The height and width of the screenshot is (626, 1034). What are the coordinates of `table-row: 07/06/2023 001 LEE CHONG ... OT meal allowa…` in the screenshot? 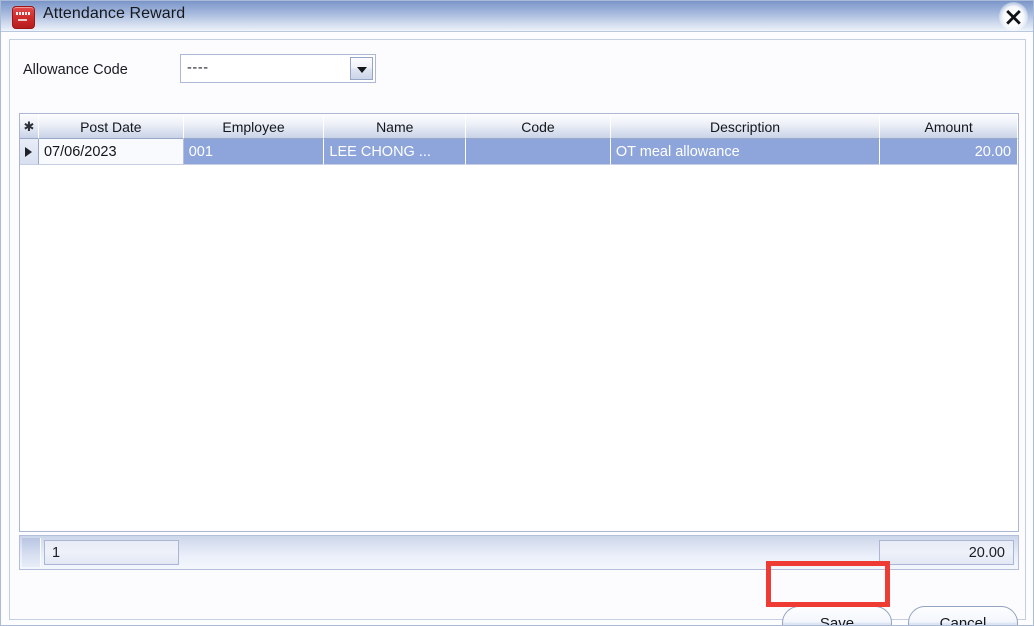 It's located at (519, 152).